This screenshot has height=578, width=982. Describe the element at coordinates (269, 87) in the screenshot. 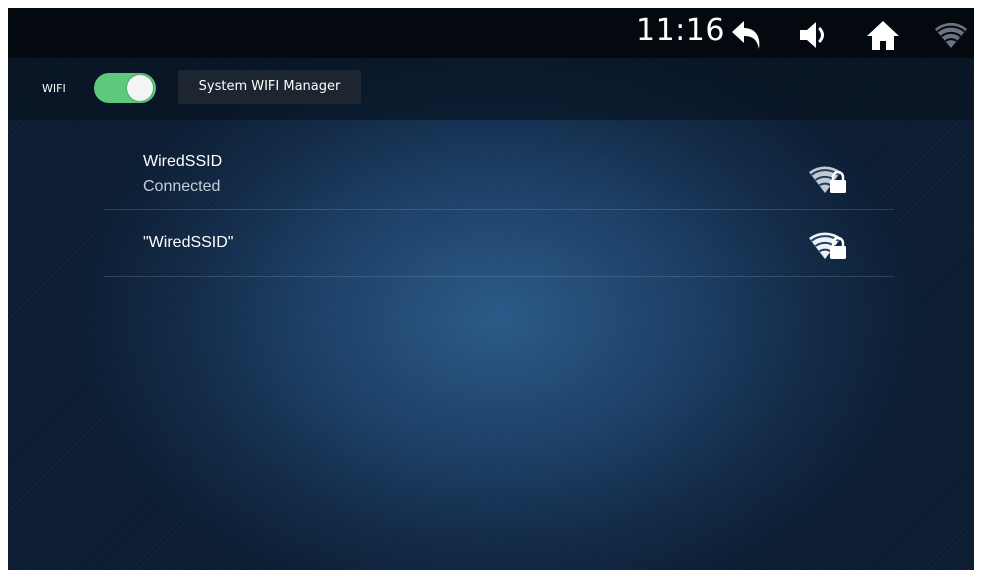

I see `system-wifi-manager-button: System WIFI Manager` at that location.